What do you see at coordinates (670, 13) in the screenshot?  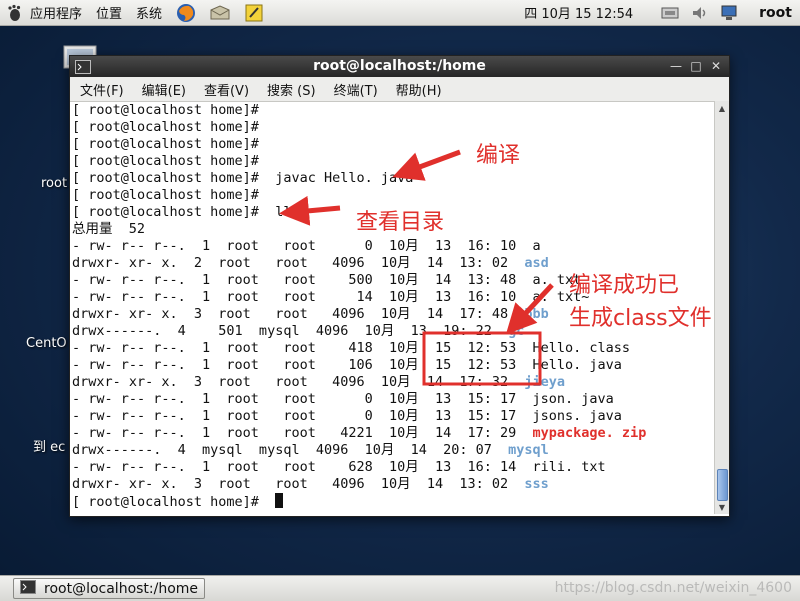 I see `network-icon` at bounding box center [670, 13].